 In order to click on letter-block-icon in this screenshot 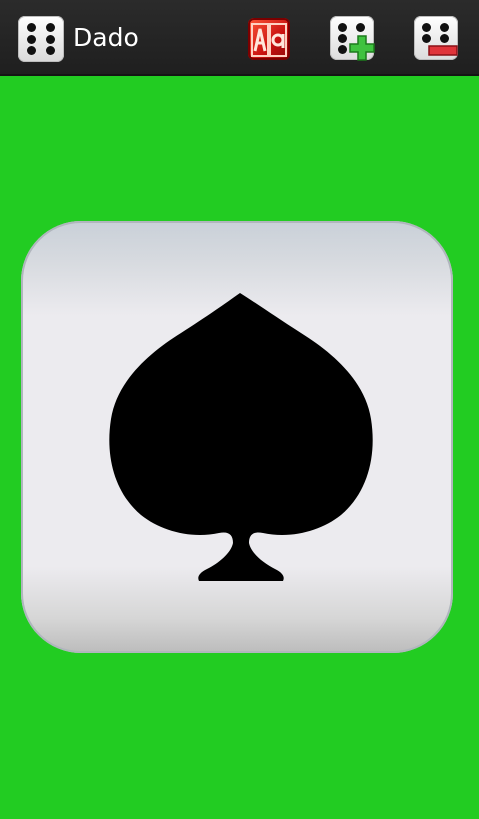, I will do `click(269, 39)`.